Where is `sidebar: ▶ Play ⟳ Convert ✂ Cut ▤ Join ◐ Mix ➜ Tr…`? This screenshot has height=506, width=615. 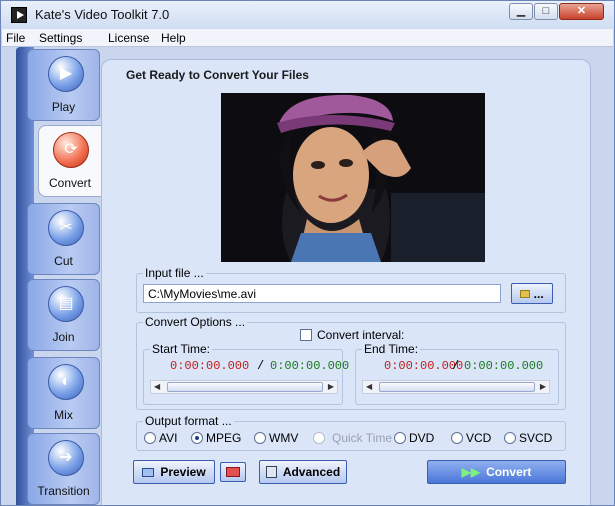 sidebar: ▶ Play ⟳ Convert ✂ Cut ▤ Join ◐ Mix ➜ Tr… is located at coordinates (58, 276).